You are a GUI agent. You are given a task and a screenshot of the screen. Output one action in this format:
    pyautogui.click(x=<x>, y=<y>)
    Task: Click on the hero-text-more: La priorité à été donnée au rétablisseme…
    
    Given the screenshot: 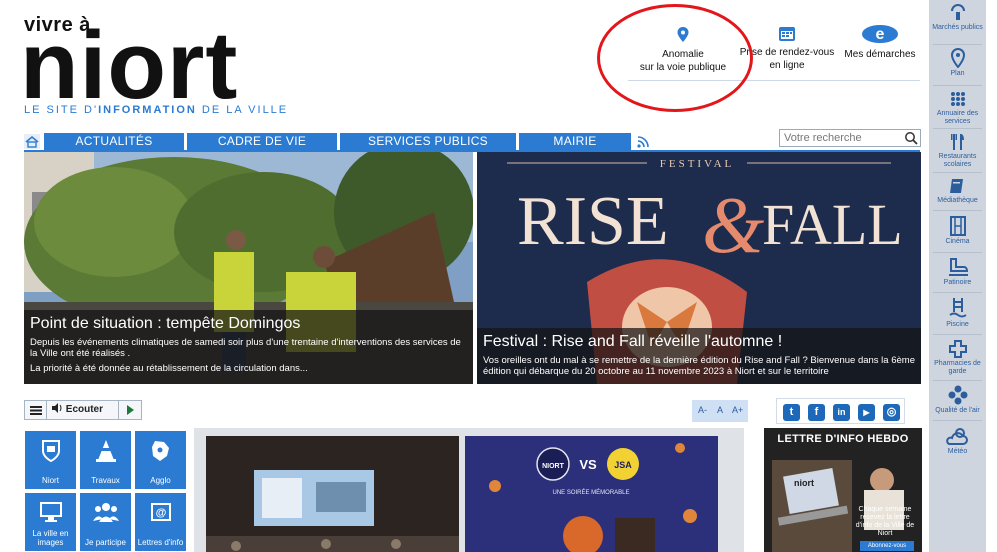 What is the action you would take?
    pyautogui.click(x=169, y=368)
    